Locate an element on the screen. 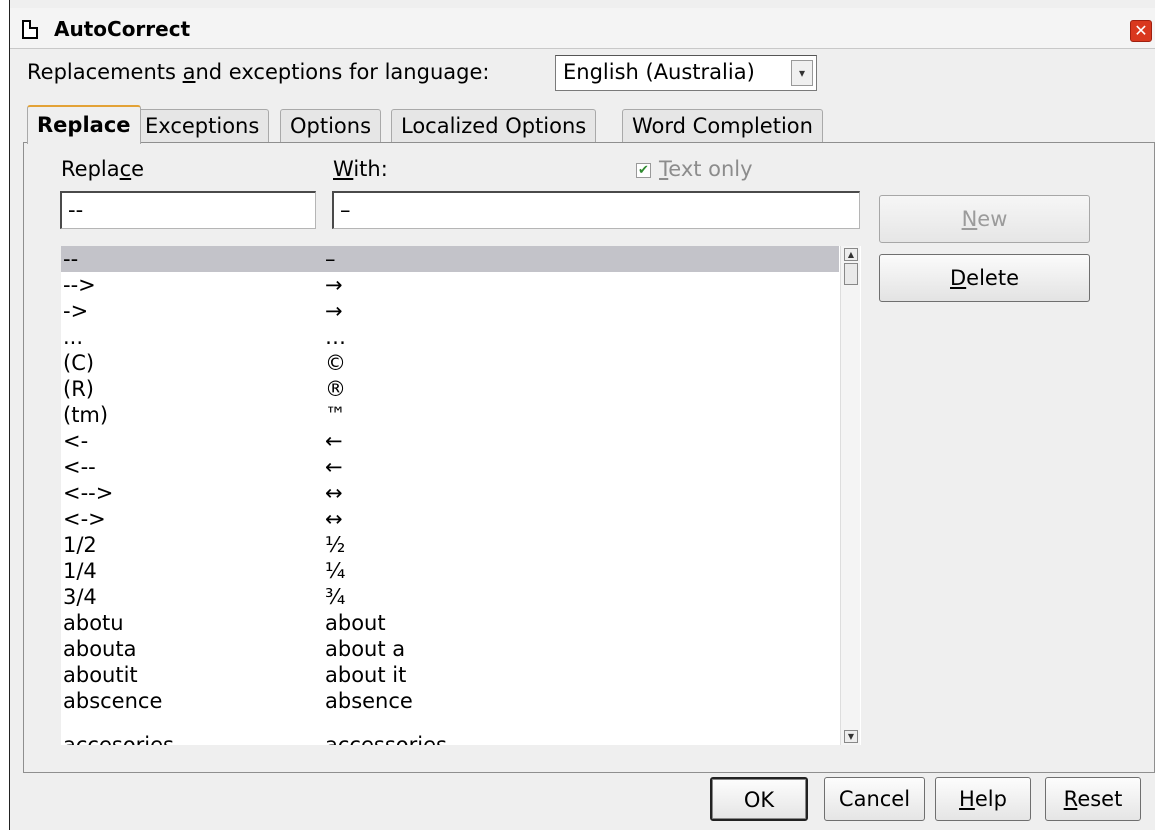 This screenshot has width=1155, height=830. reset-accel: R is located at coordinates (1070, 799).